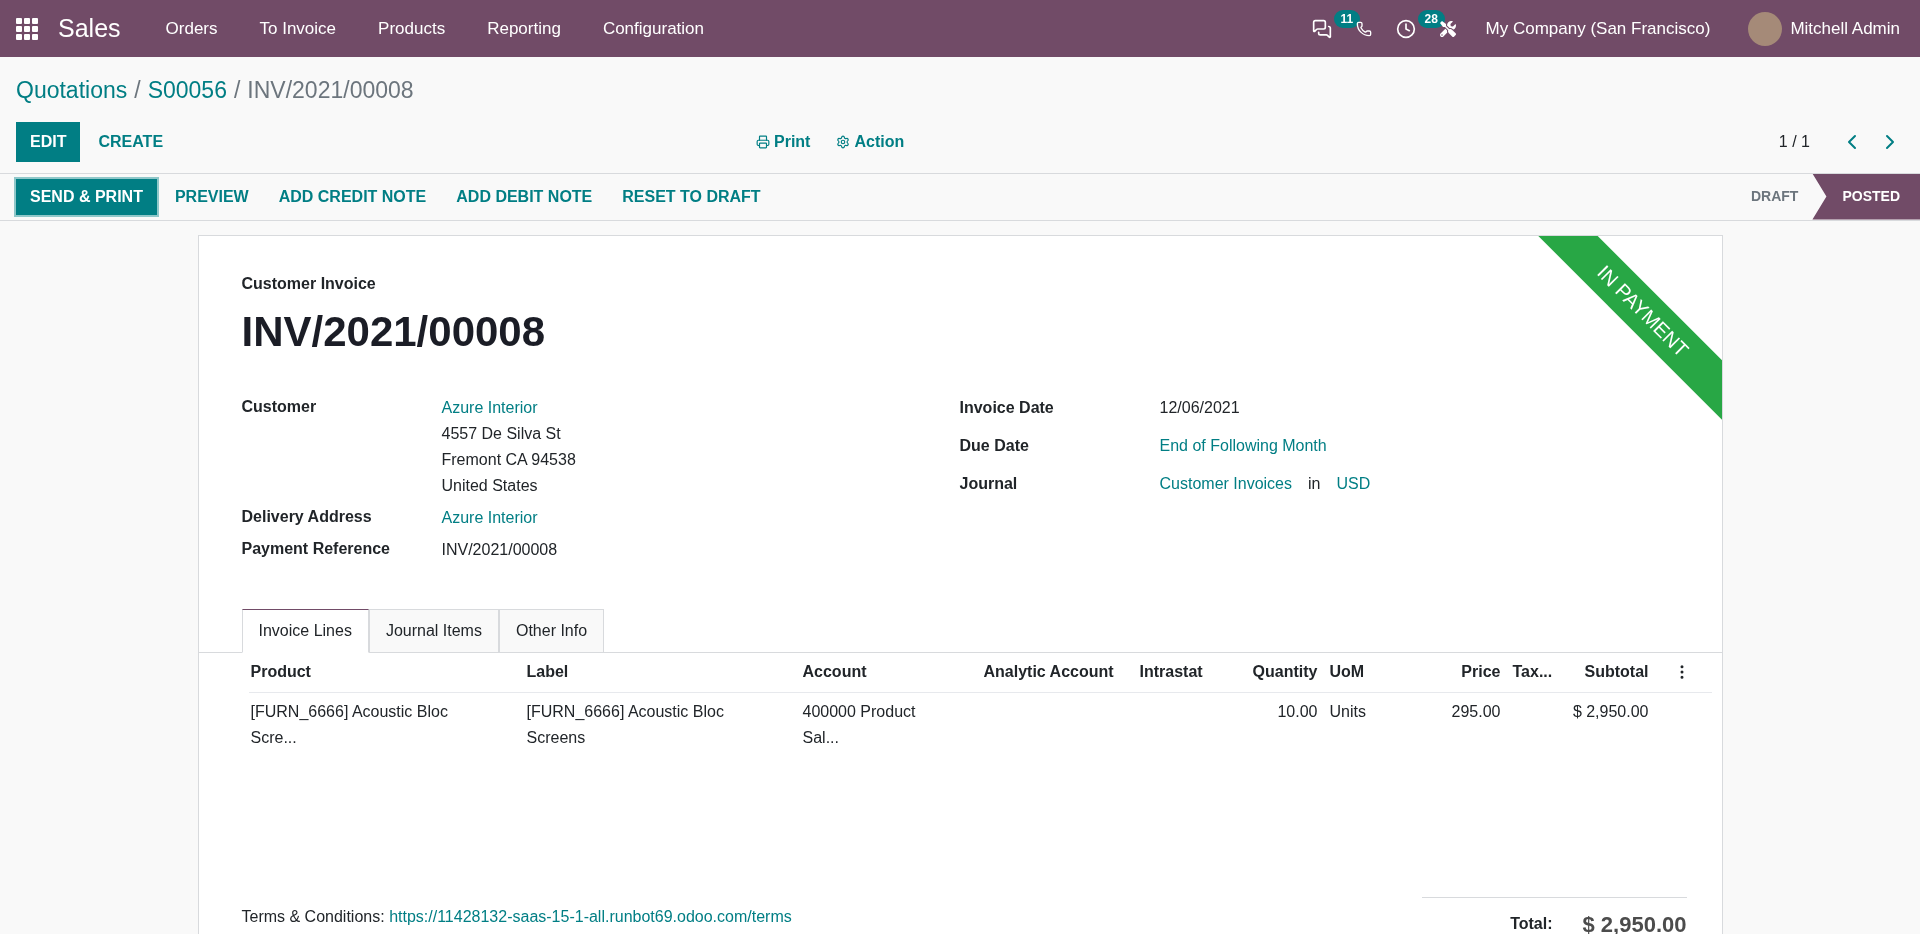 The image size is (1920, 934). I want to click on status-stage: DRAFT, so click(1775, 196).